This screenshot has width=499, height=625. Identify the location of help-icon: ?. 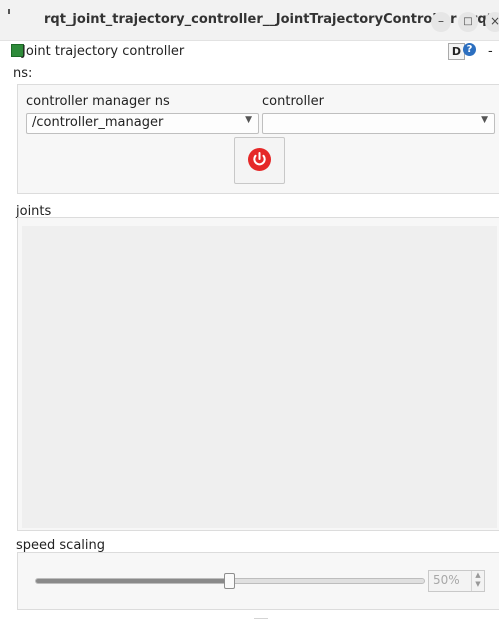
(469, 49).